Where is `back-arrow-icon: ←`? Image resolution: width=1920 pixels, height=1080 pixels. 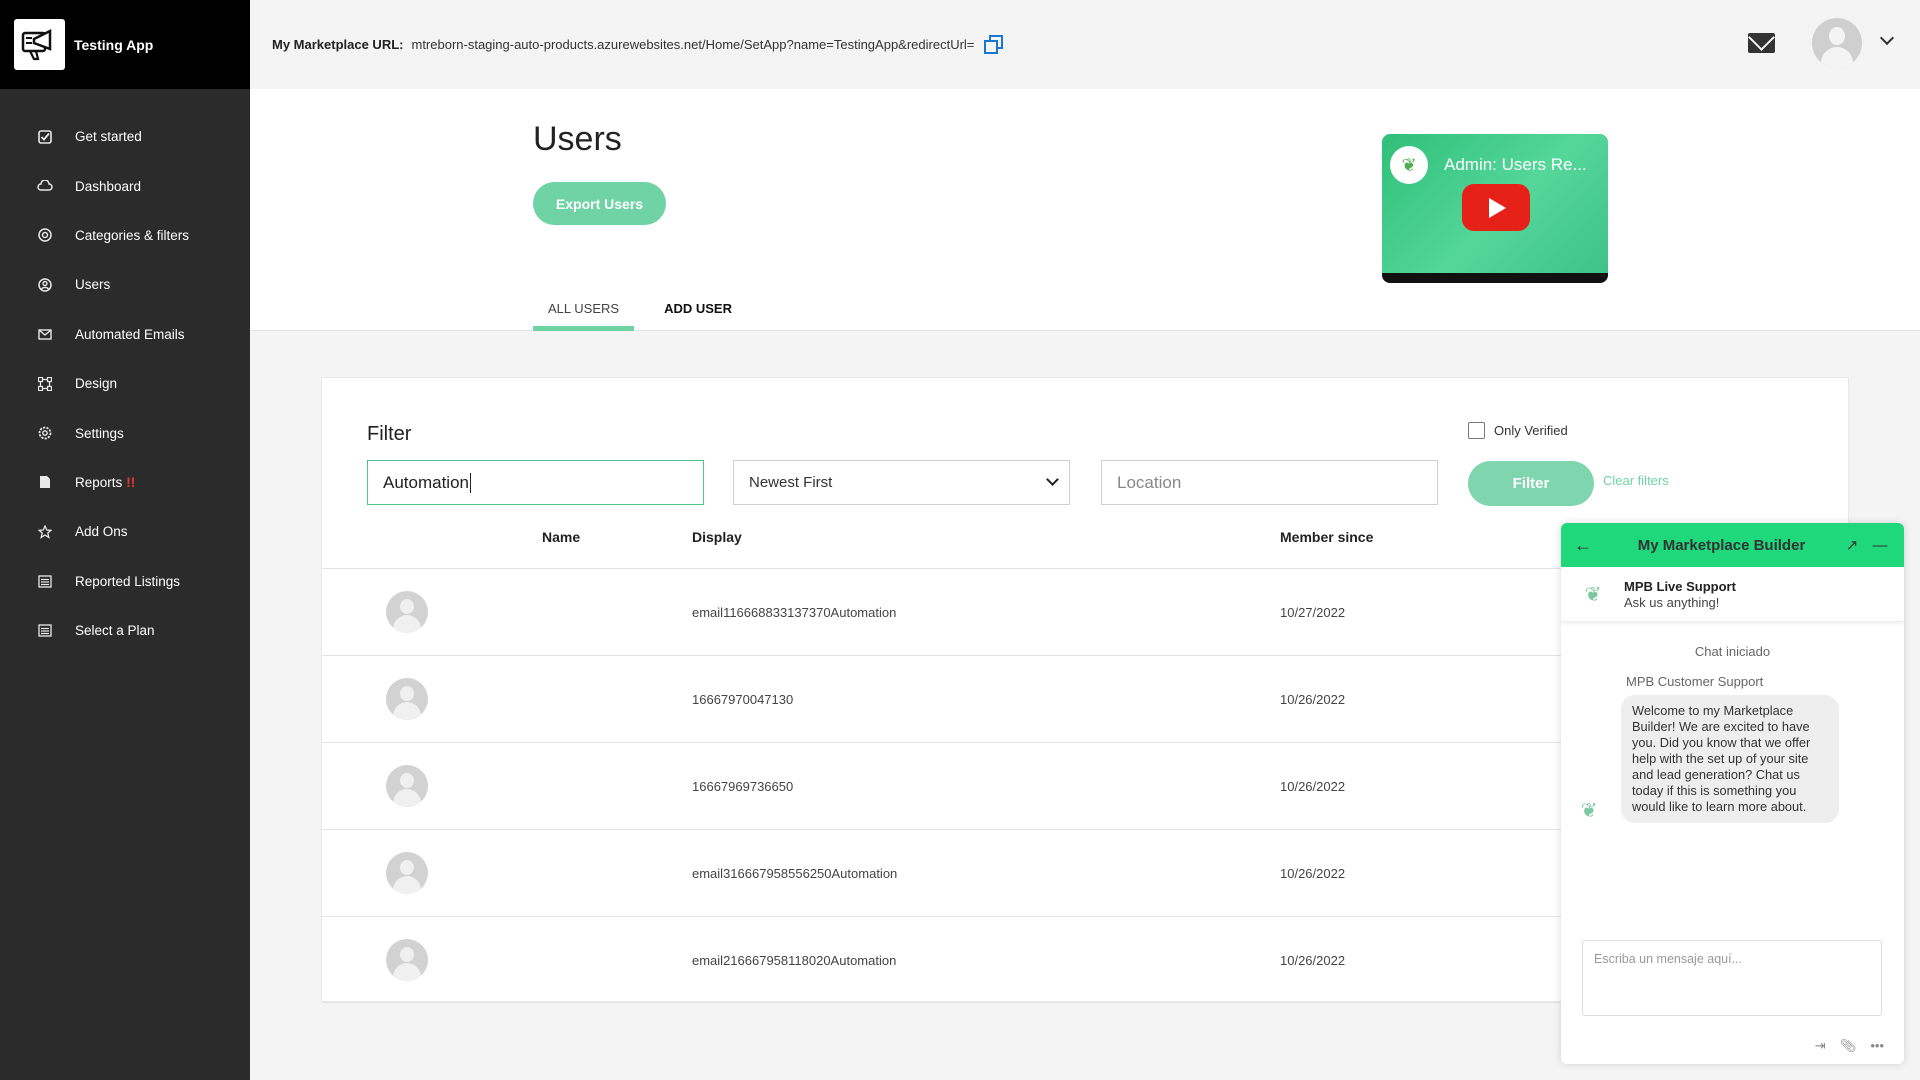
back-arrow-icon: ← is located at coordinates (1583, 545).